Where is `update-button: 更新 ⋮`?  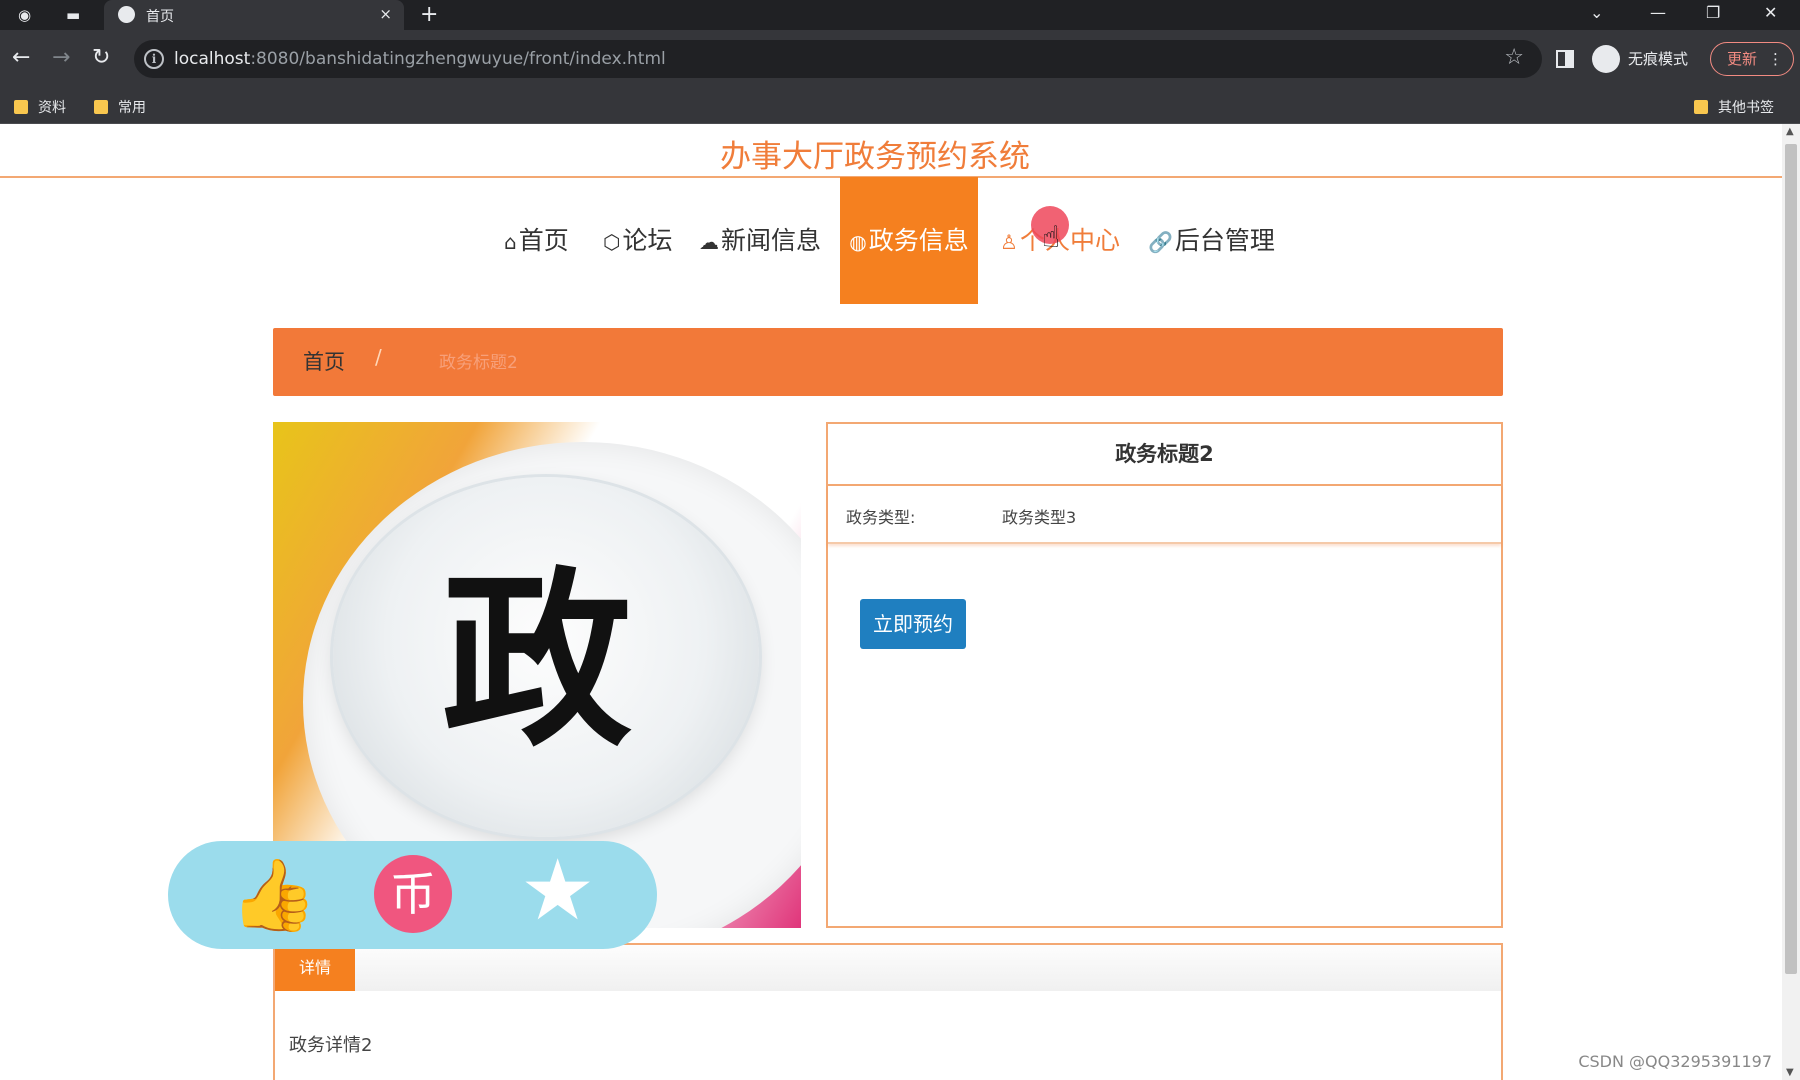 update-button: 更新 ⋮ is located at coordinates (1752, 59).